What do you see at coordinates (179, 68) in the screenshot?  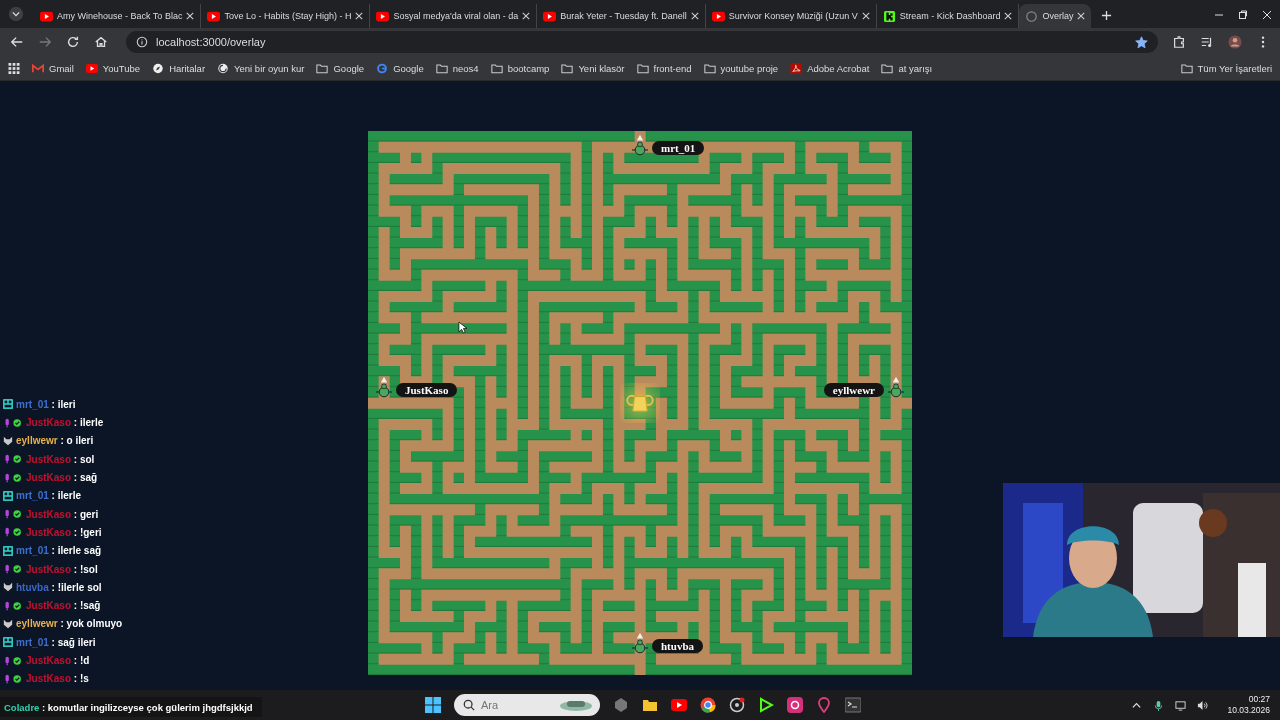 I see `bookmark-item: Haritalar` at bounding box center [179, 68].